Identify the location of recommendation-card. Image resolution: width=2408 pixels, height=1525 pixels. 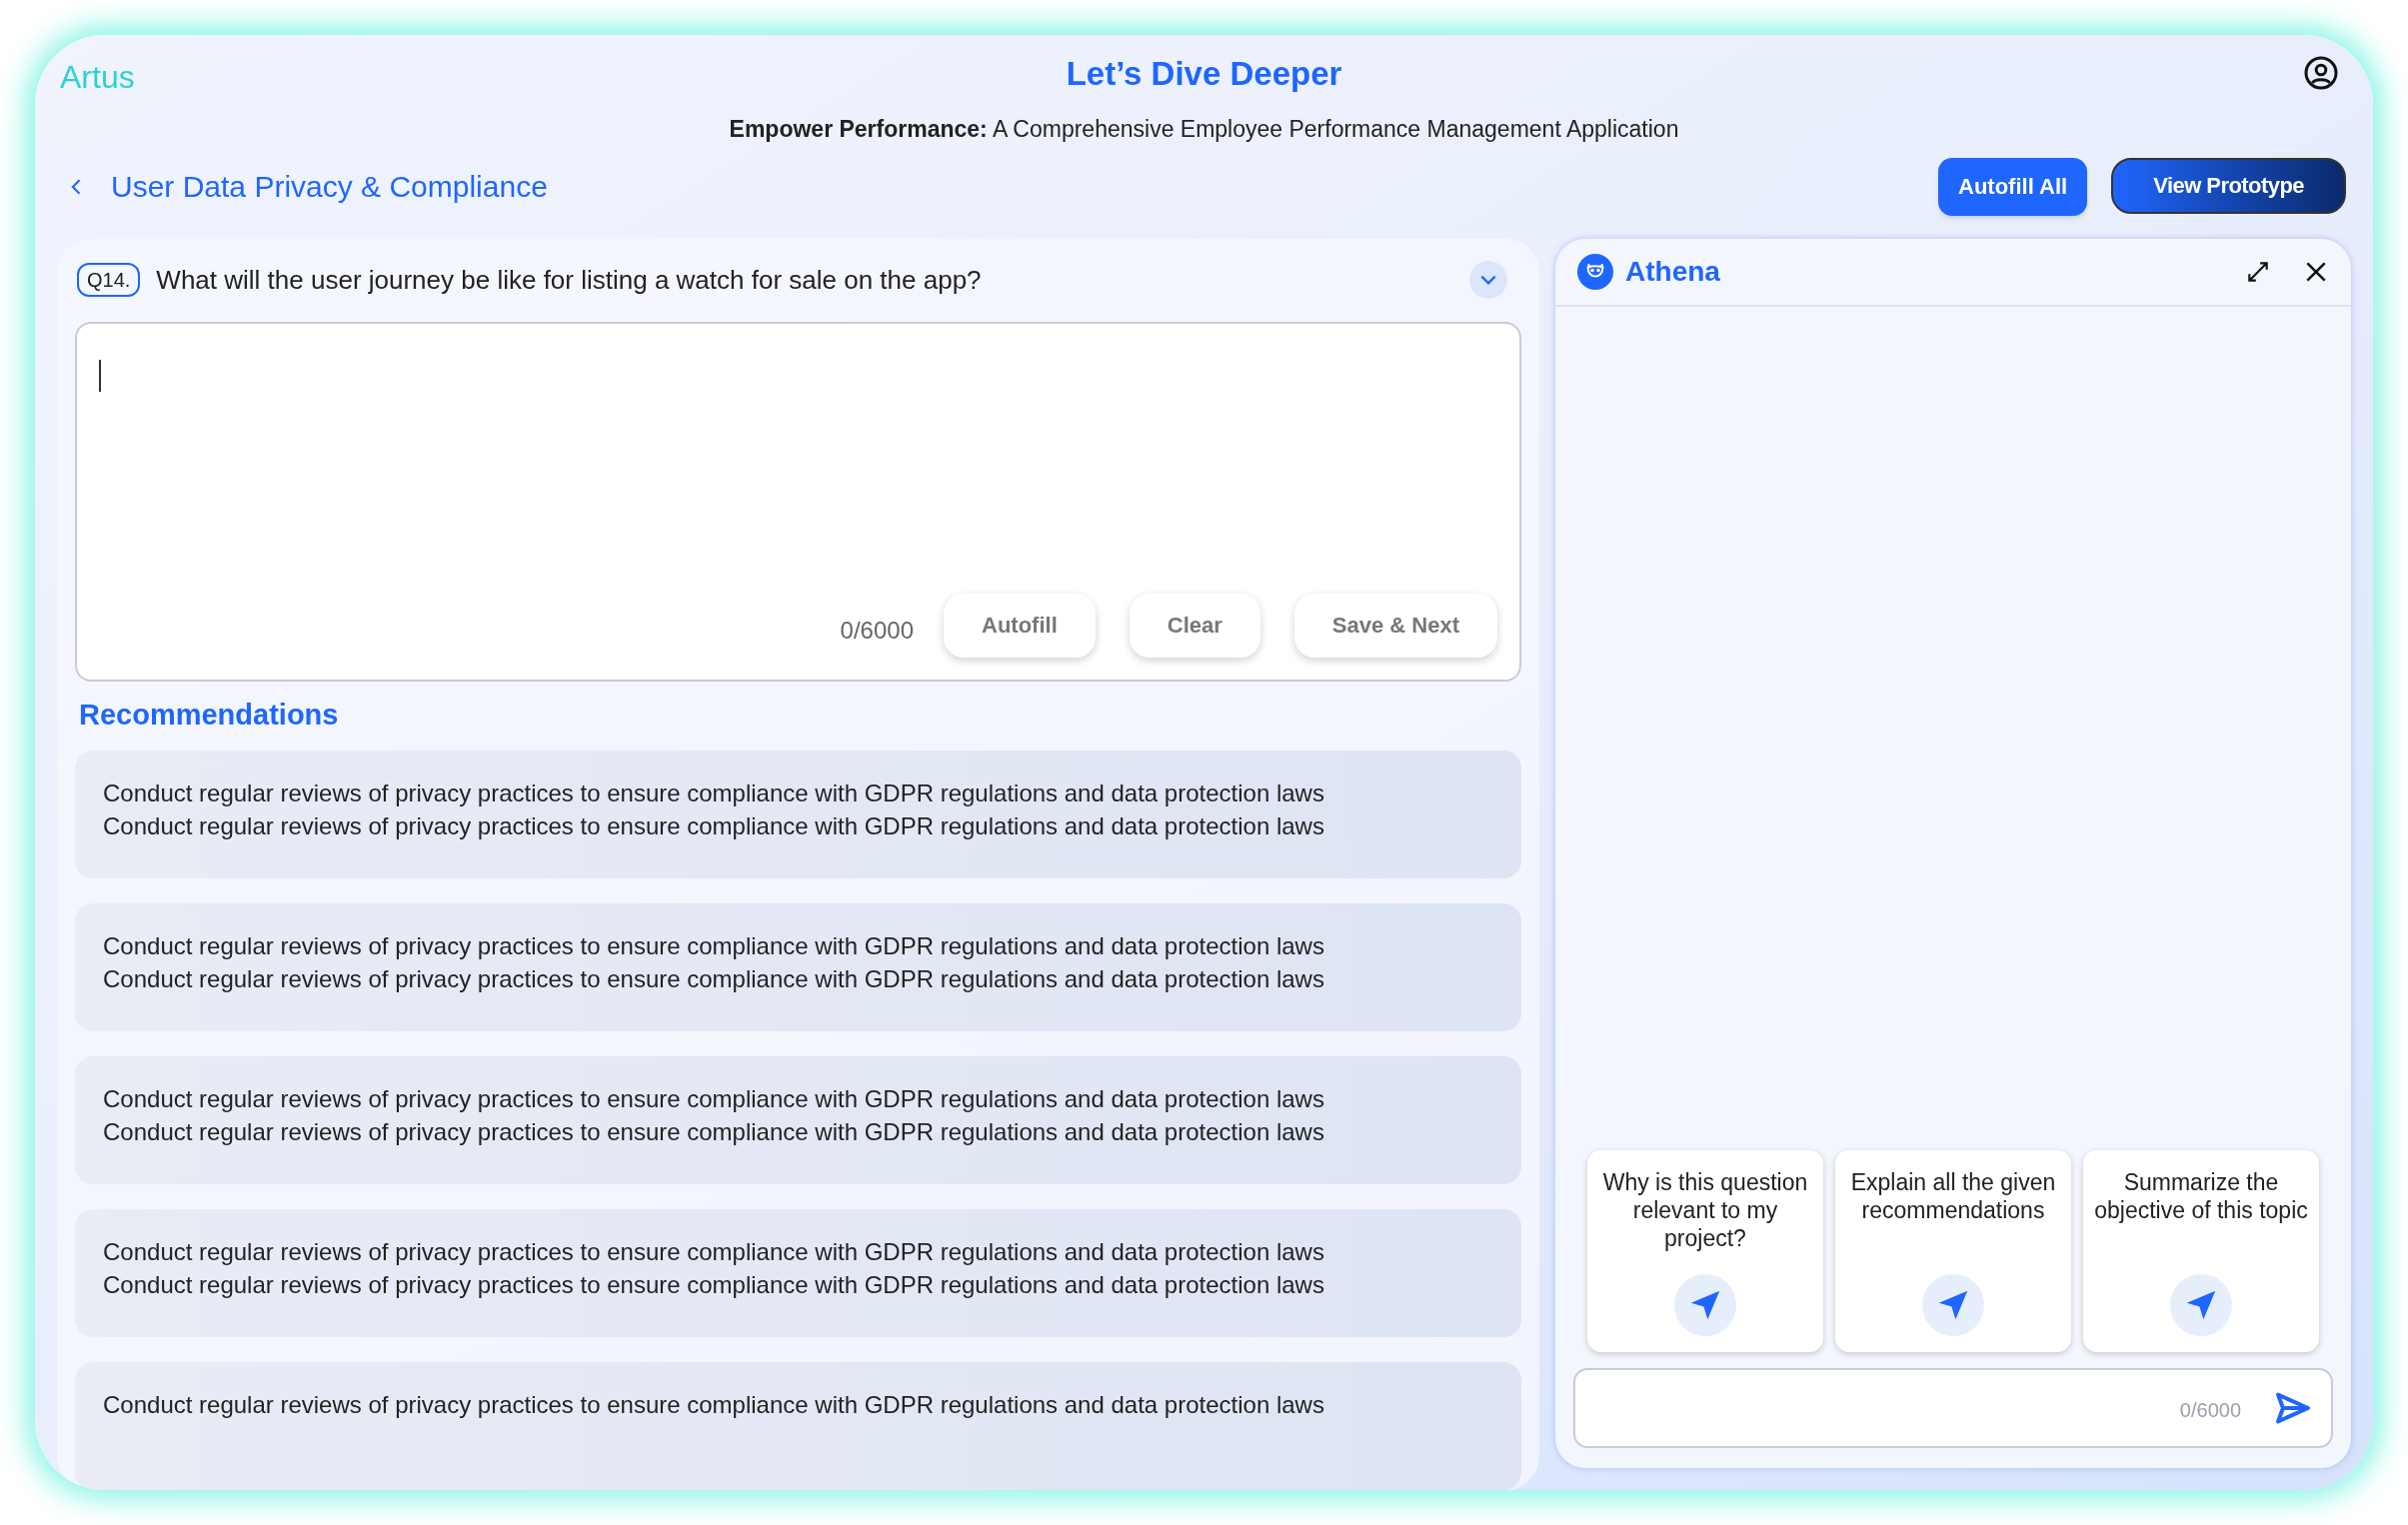
(798, 814).